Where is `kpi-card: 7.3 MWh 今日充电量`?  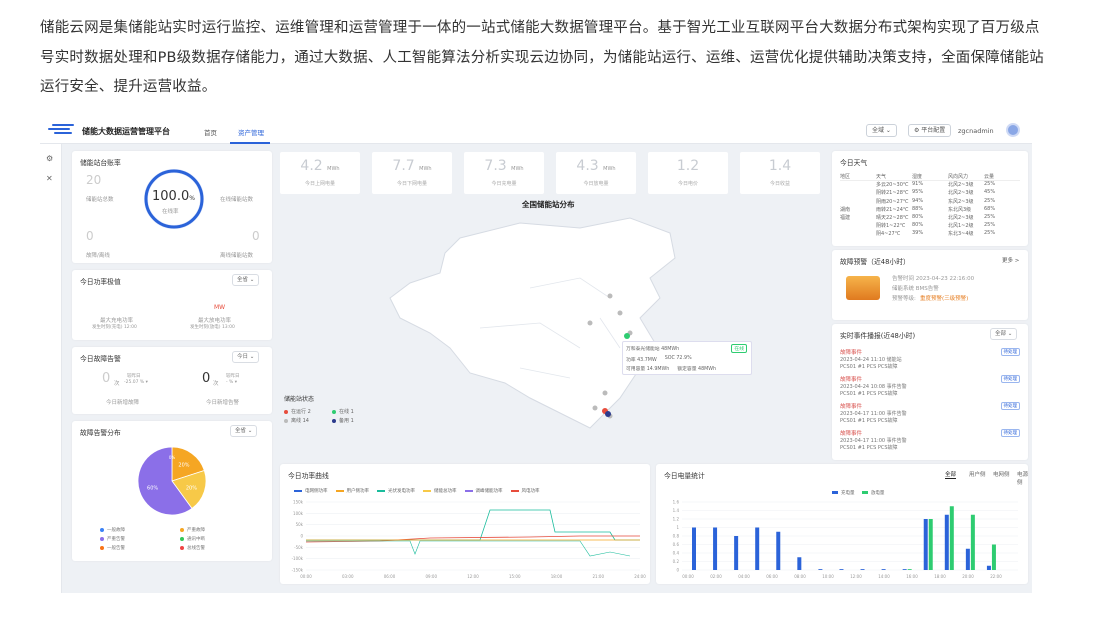 kpi-card: 7.3 MWh 今日充电量 is located at coordinates (504, 173).